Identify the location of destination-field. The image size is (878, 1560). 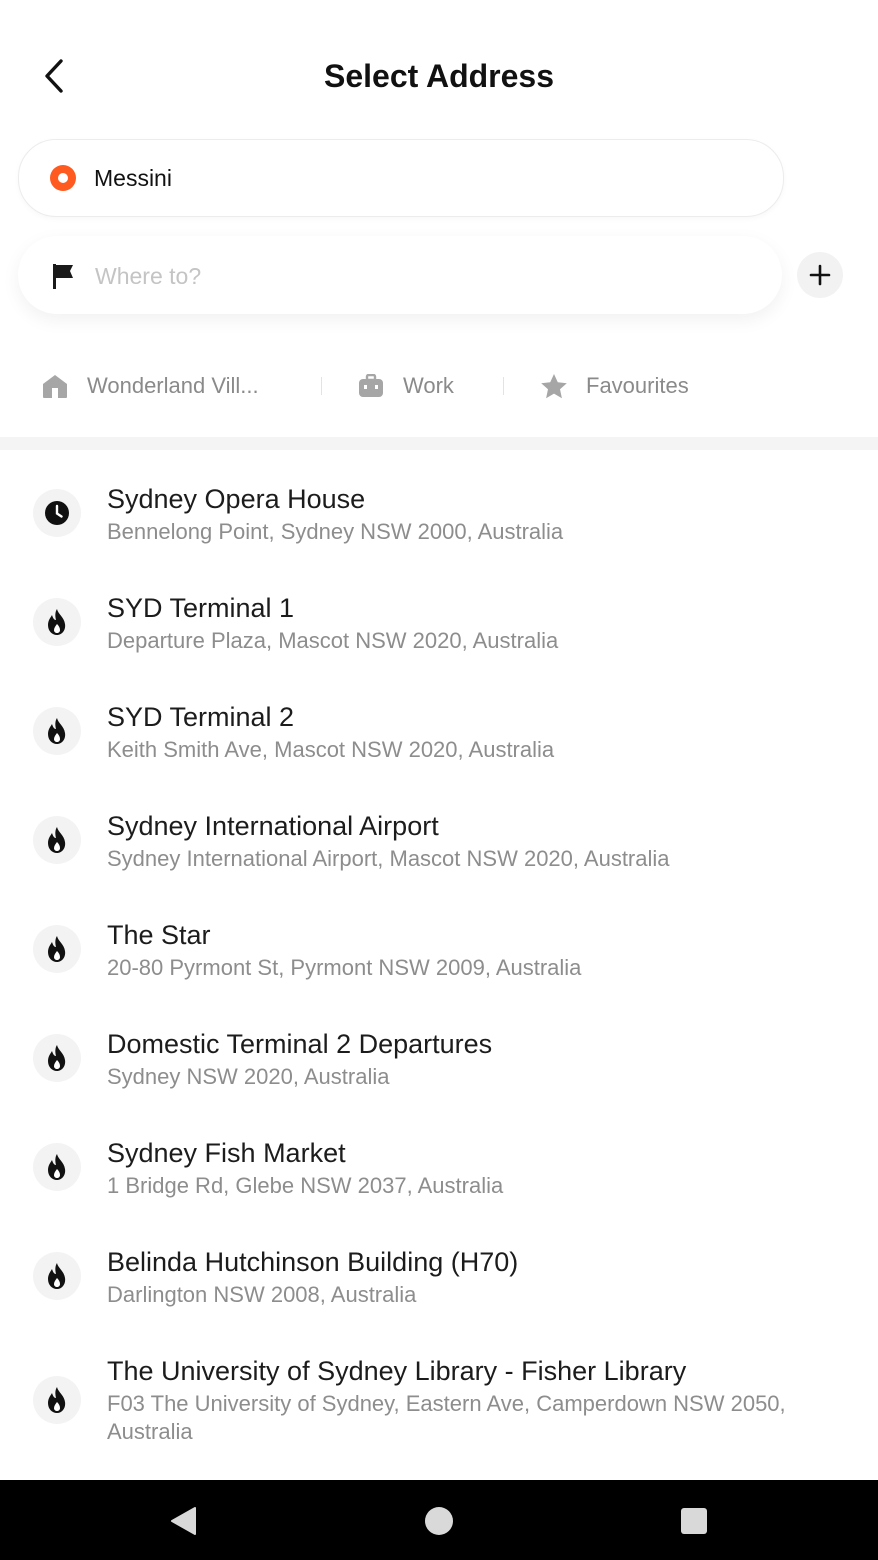
(400, 275).